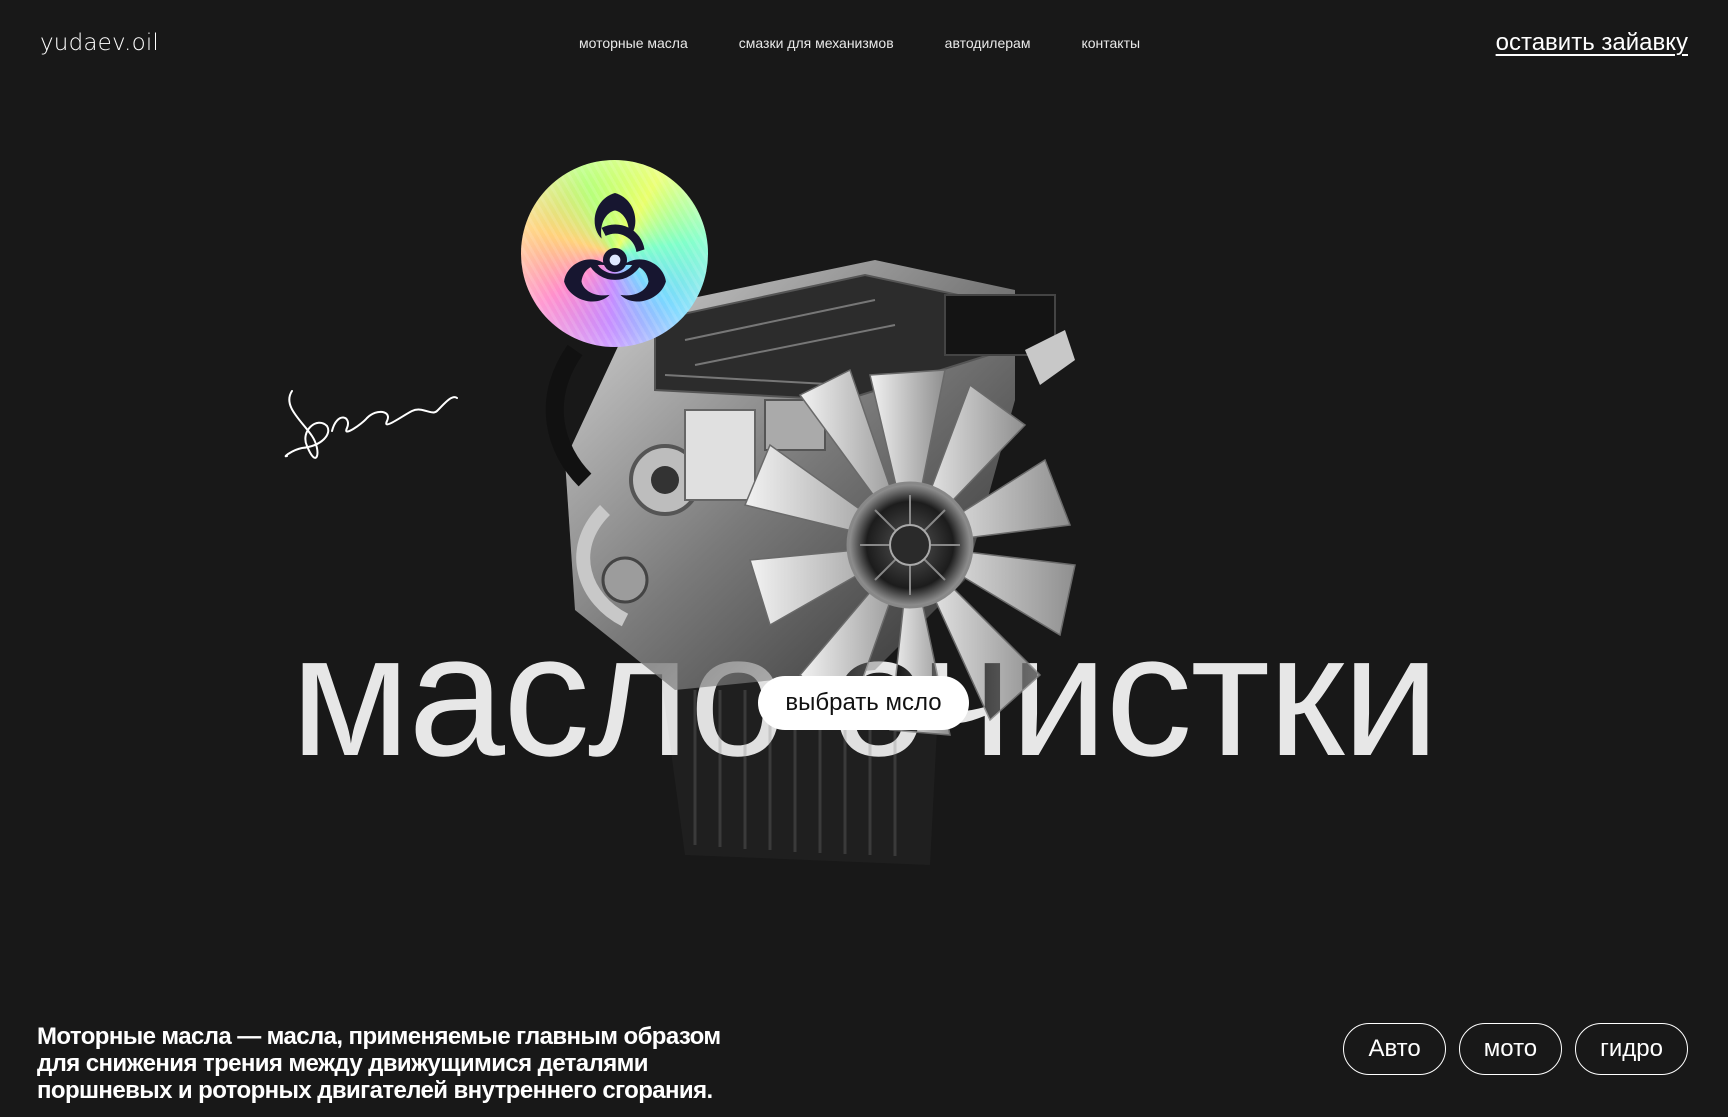 This screenshot has height=1117, width=1728. What do you see at coordinates (1394, 1049) in the screenshot?
I see `chip-auto: Авто` at bounding box center [1394, 1049].